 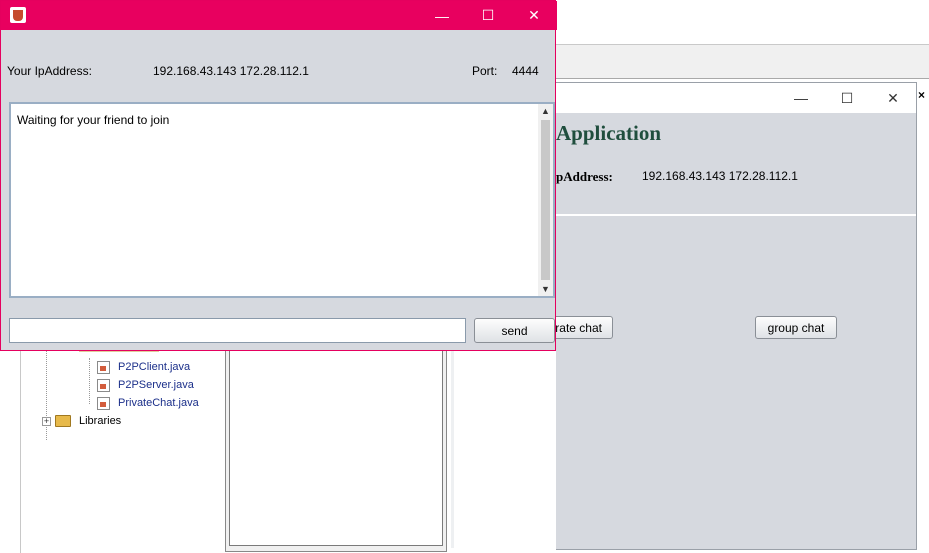 I want to click on scroll-up-icon: ▲, so click(x=545, y=111).